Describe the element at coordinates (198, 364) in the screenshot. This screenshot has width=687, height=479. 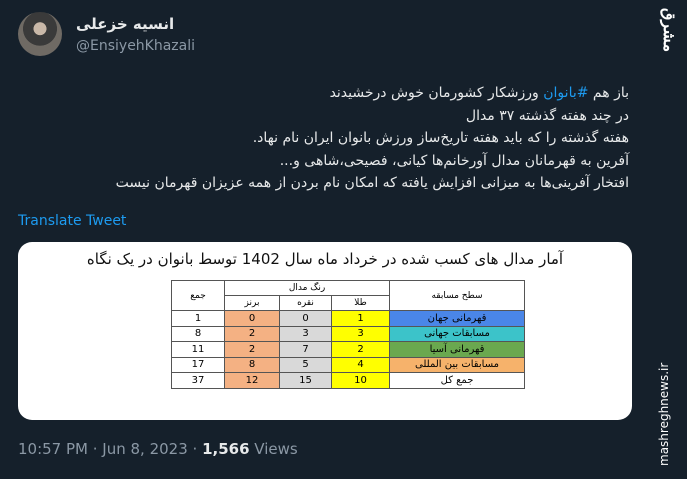
I see `total-value-cell: 17` at that location.